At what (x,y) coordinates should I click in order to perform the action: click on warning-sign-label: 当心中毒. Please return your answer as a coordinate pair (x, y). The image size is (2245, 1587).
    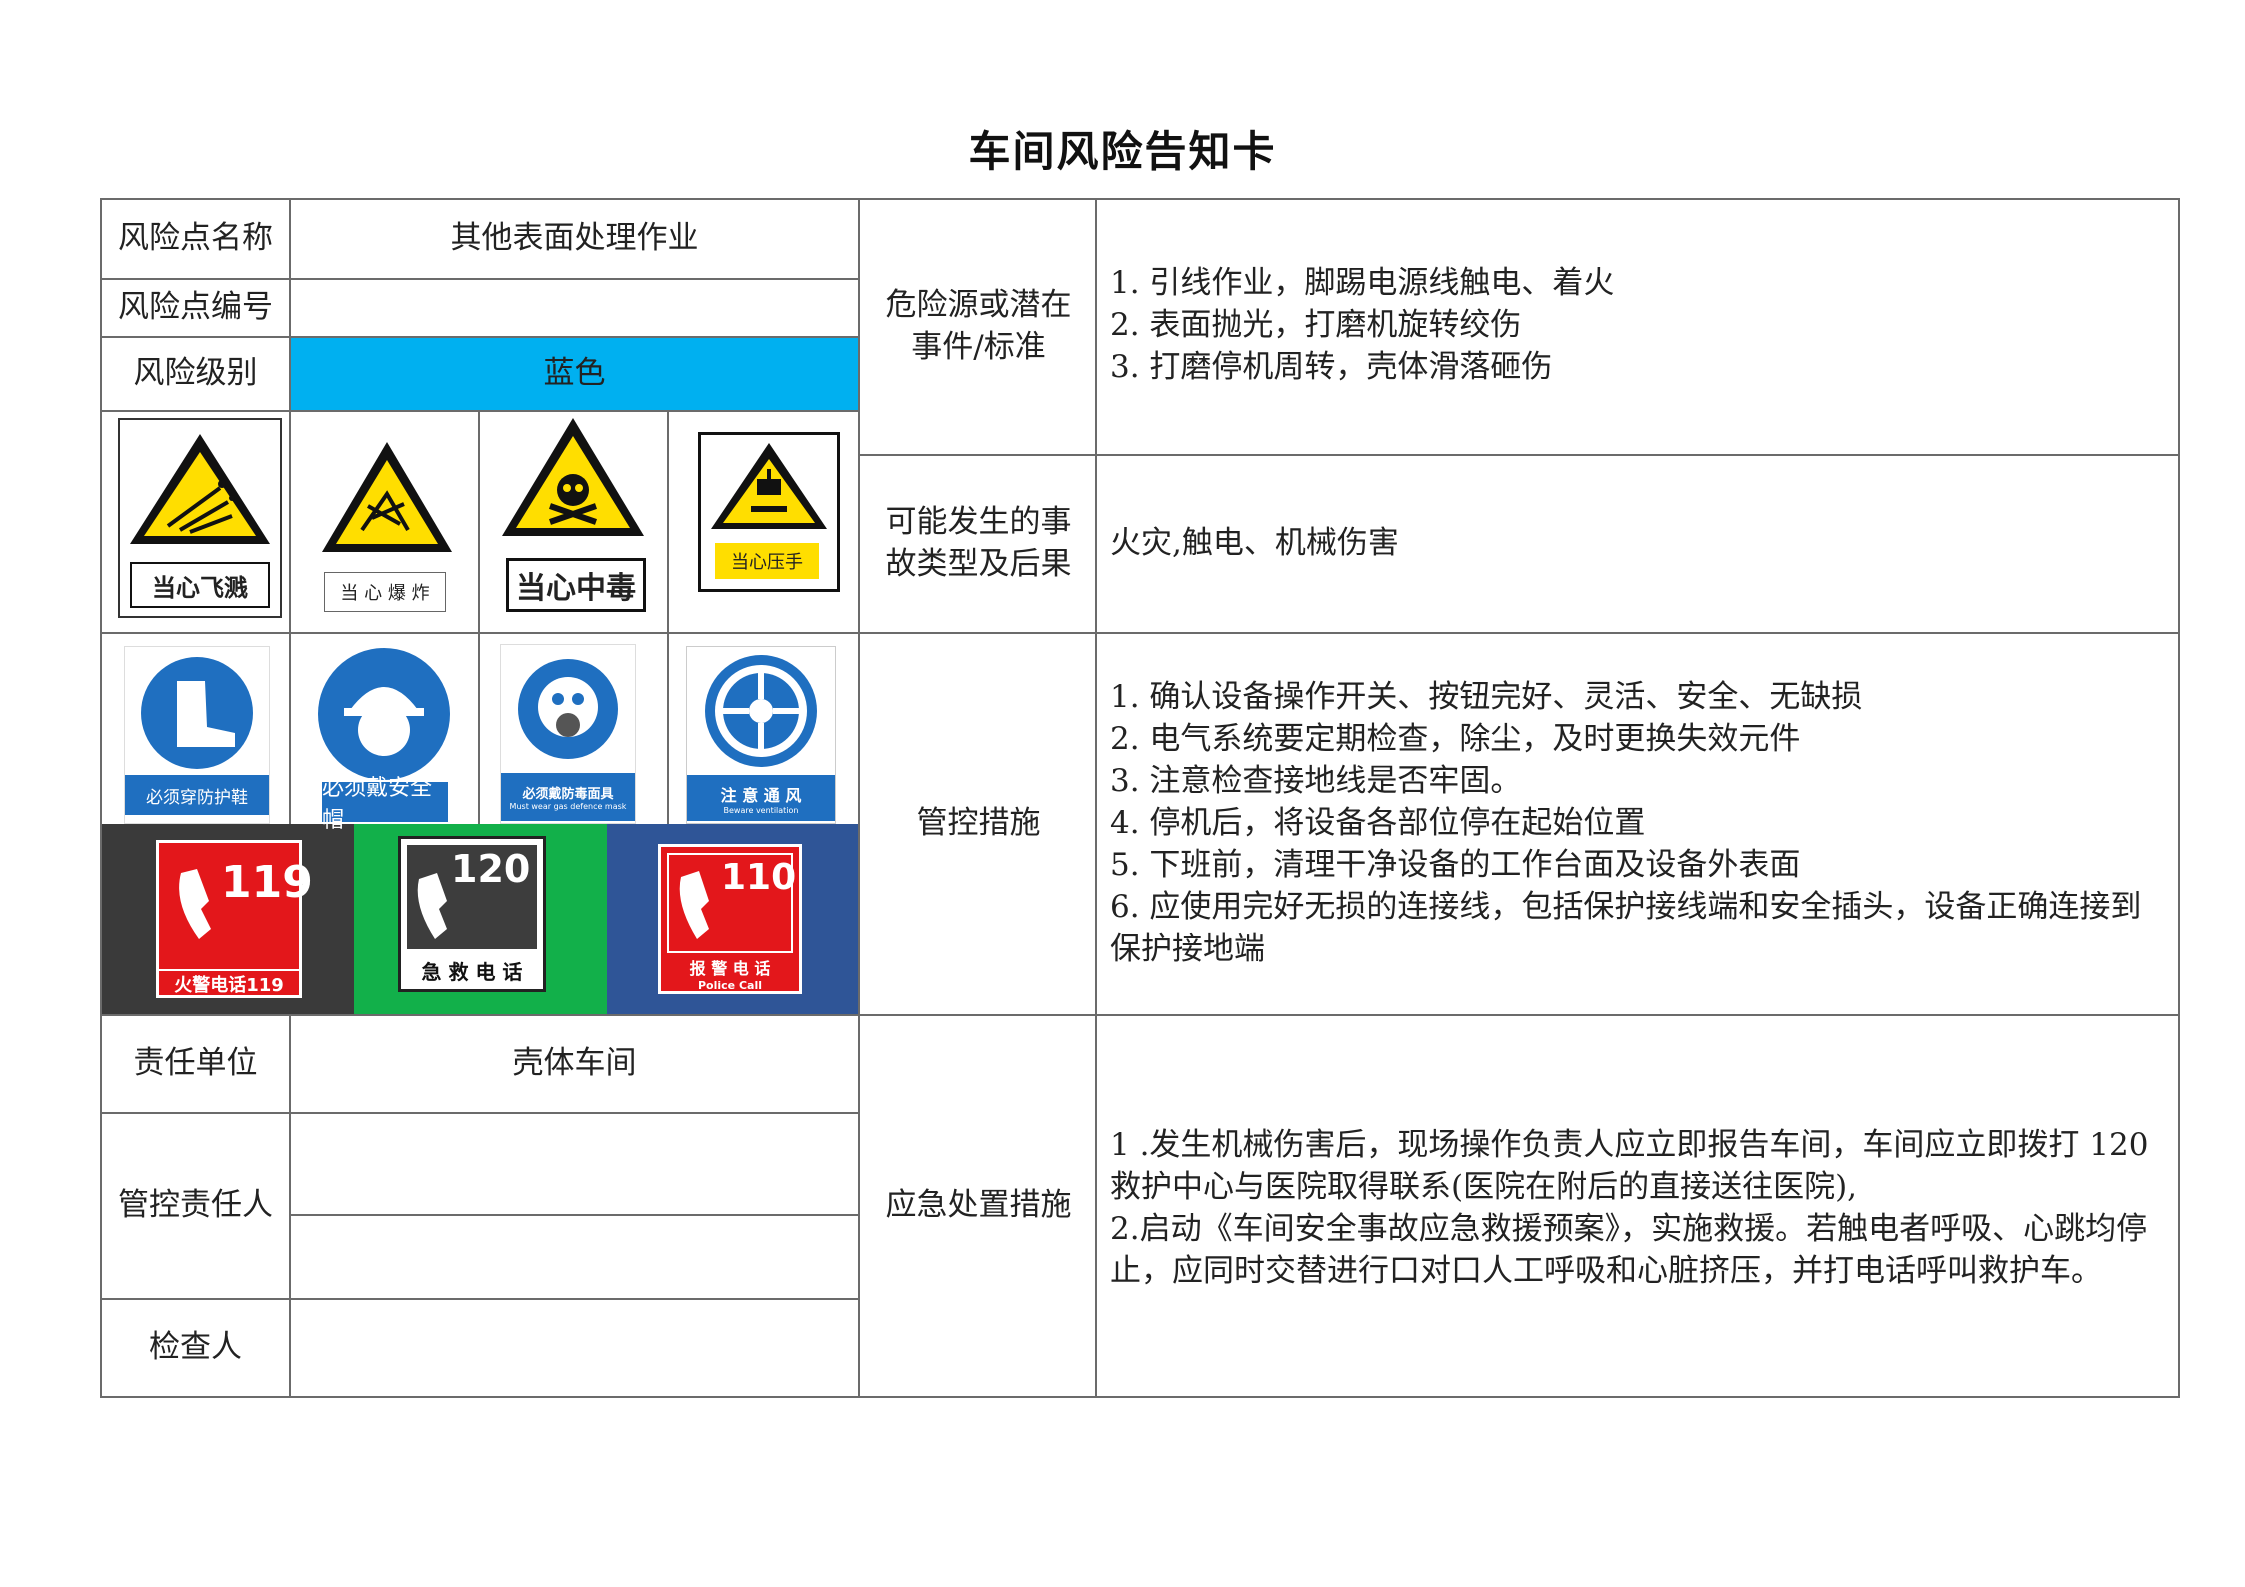
    Looking at the image, I should click on (576, 585).